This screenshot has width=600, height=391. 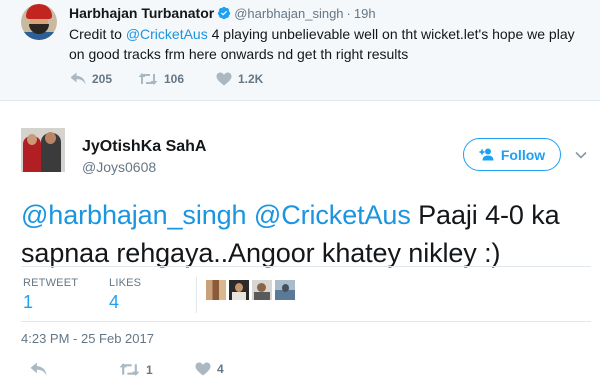 I want to click on retweet-button: 1, so click(x=136, y=369).